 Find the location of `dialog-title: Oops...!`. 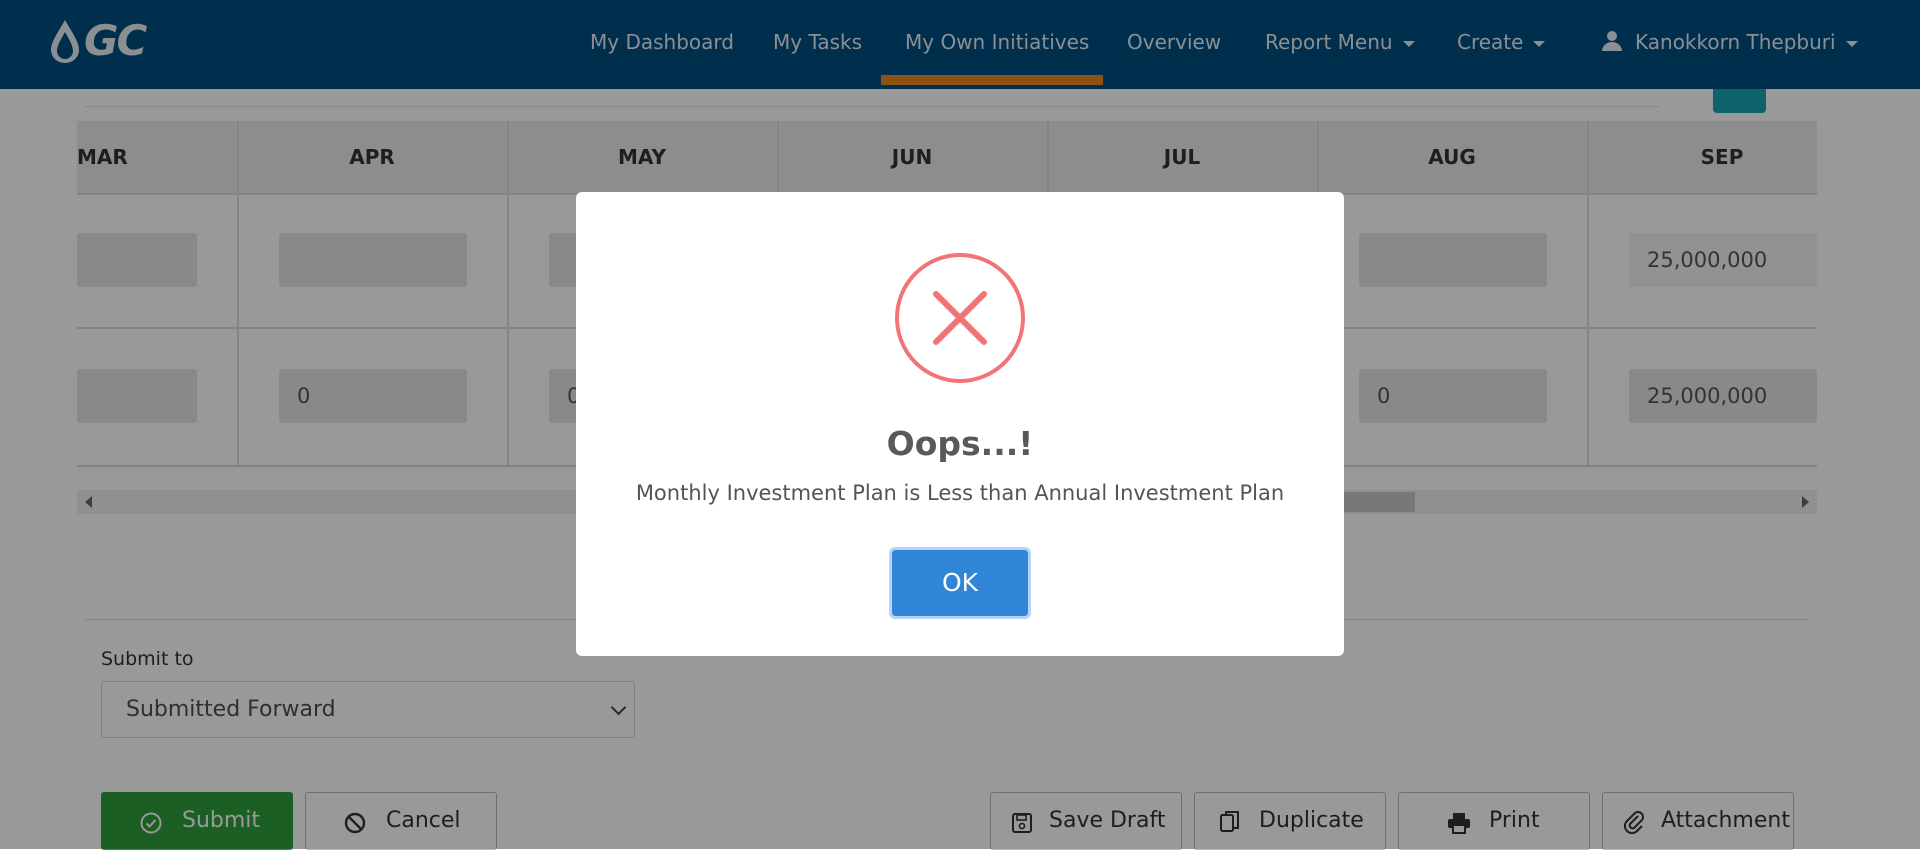

dialog-title: Oops...! is located at coordinates (960, 443).